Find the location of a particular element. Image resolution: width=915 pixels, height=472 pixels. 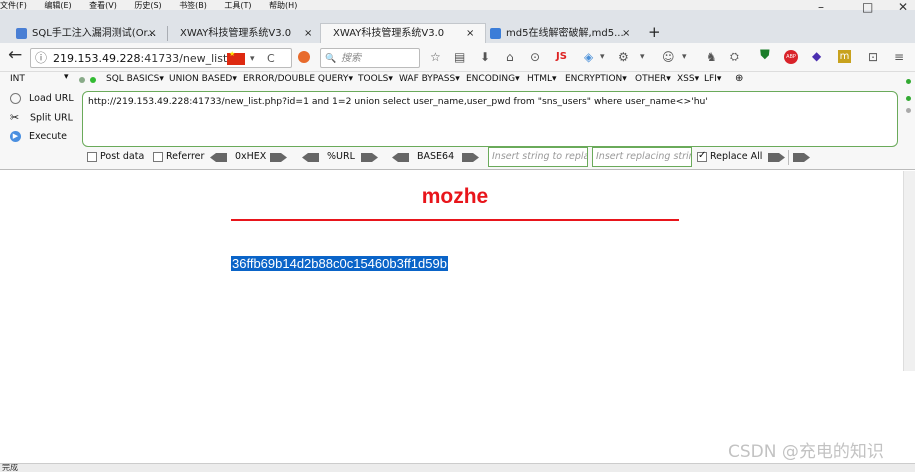

addon-gray-icon: ⛭ is located at coordinates (734, 57).